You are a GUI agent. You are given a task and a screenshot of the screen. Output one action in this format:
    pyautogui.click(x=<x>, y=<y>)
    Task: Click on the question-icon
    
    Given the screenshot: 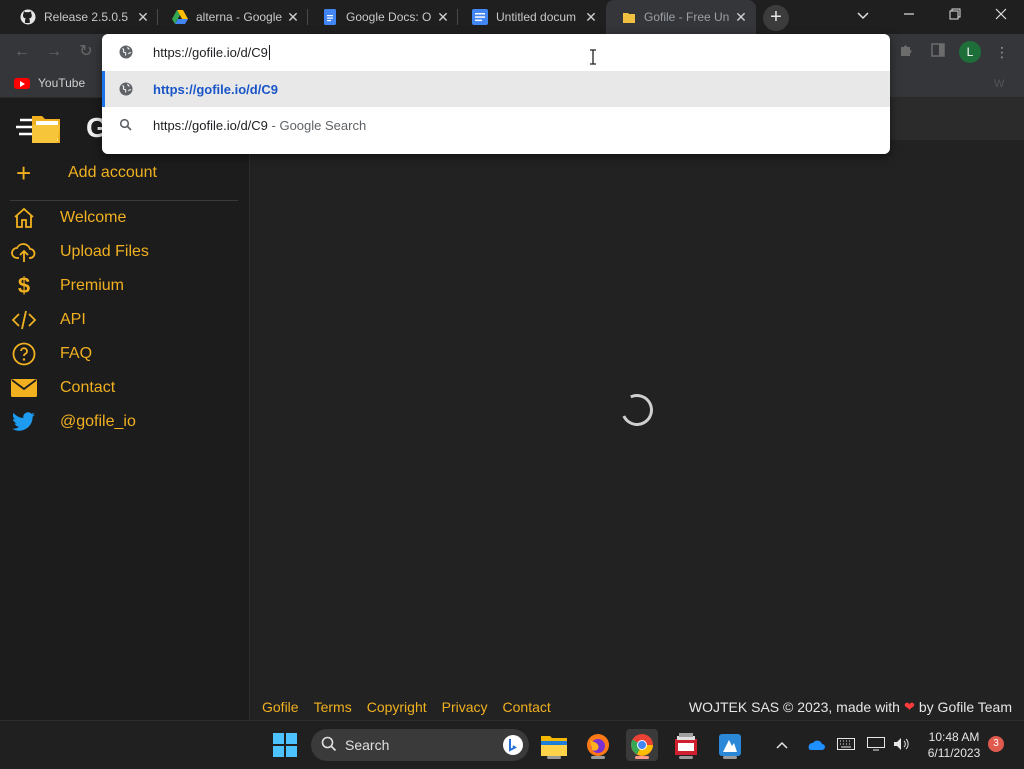 What is the action you would take?
    pyautogui.click(x=24, y=354)
    